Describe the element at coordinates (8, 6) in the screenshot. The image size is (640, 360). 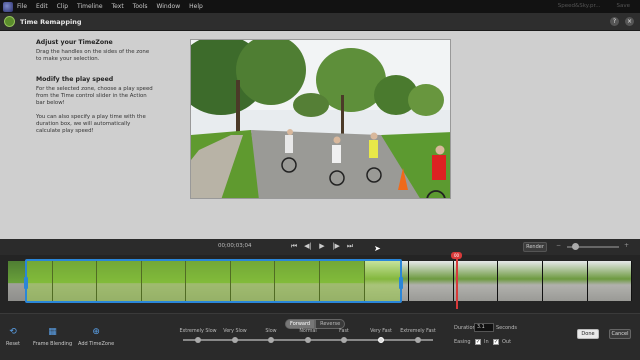
I see `app-logo-icon` at that location.